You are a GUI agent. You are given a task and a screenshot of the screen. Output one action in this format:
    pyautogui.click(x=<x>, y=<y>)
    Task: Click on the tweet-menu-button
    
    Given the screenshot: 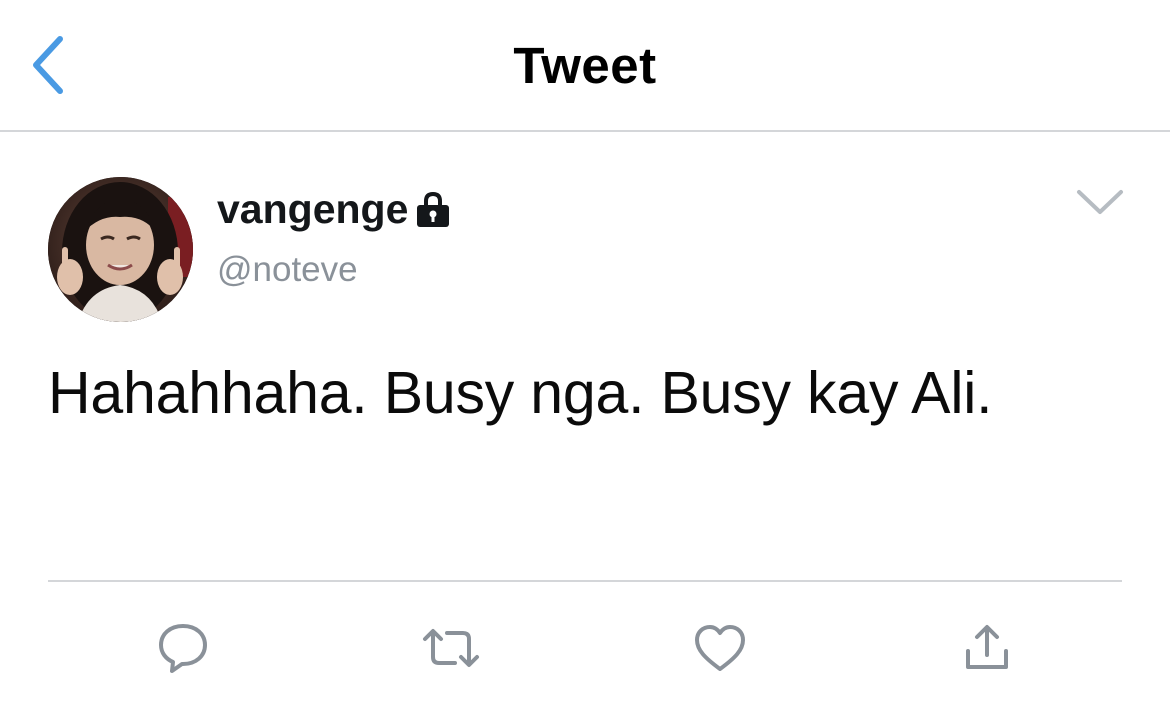 What is the action you would take?
    pyautogui.click(x=1100, y=202)
    